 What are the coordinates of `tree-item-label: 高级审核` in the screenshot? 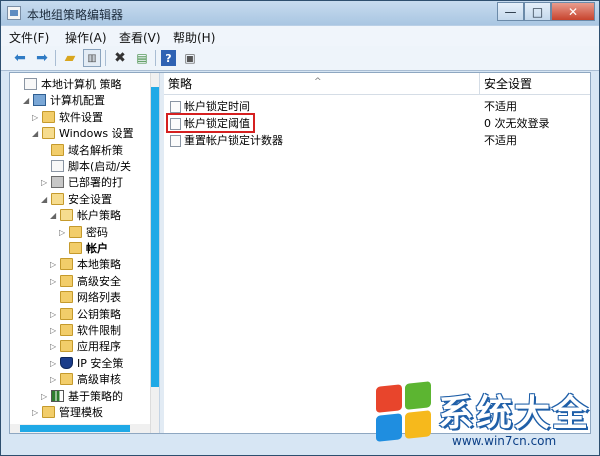 It's located at (99, 380).